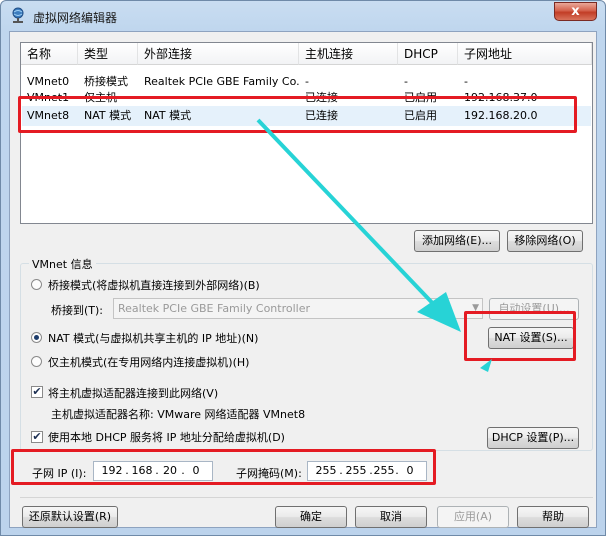 The height and width of the screenshot is (536, 606). What do you see at coordinates (70, 517) in the screenshot?
I see `restore-defaults-button: 还原默认设置(R)` at bounding box center [70, 517].